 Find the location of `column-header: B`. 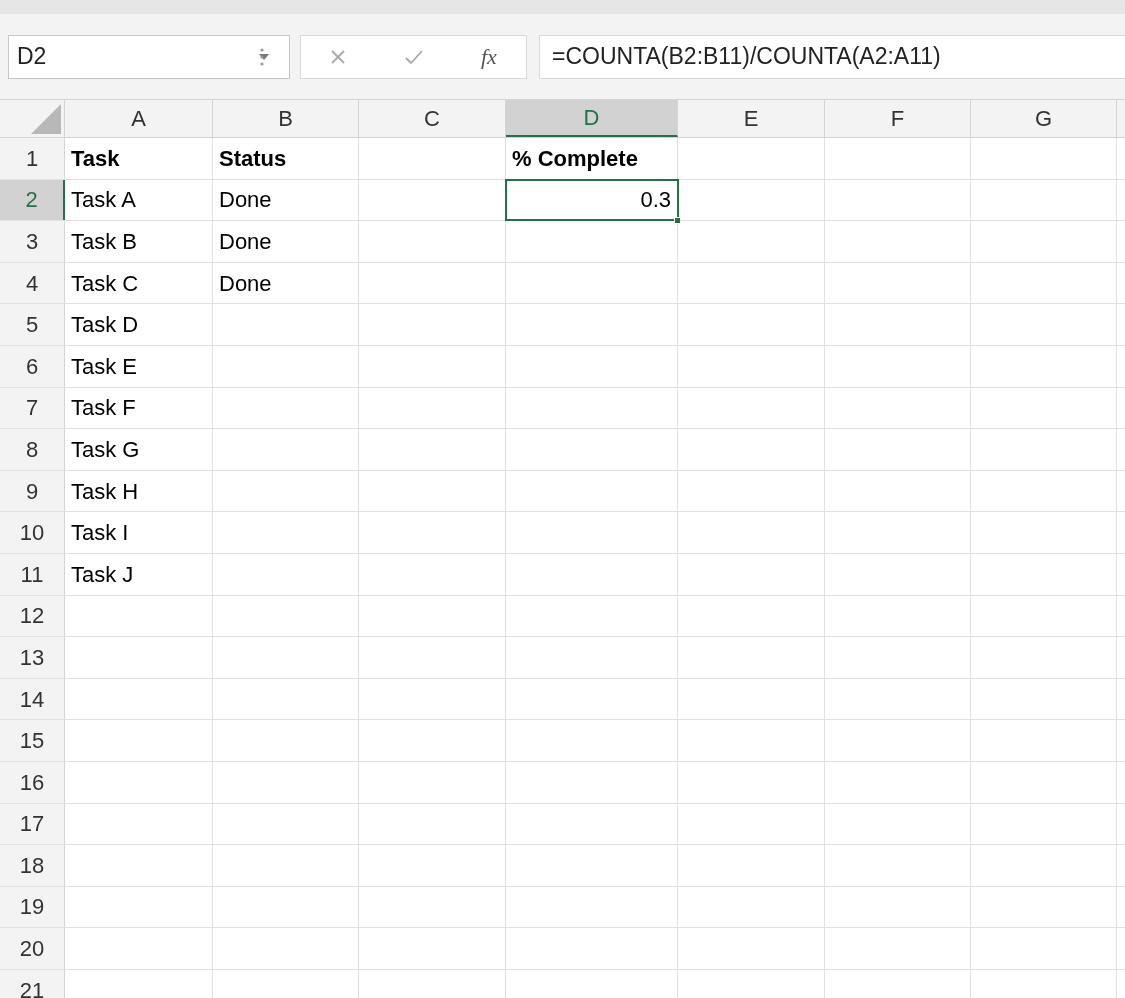

column-header: B is located at coordinates (286, 118).